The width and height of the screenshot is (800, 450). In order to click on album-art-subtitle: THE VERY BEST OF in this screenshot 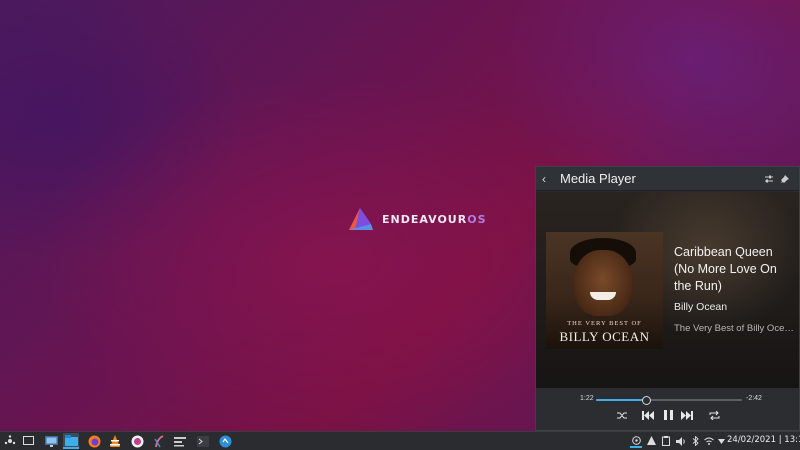, I will do `click(604, 323)`.